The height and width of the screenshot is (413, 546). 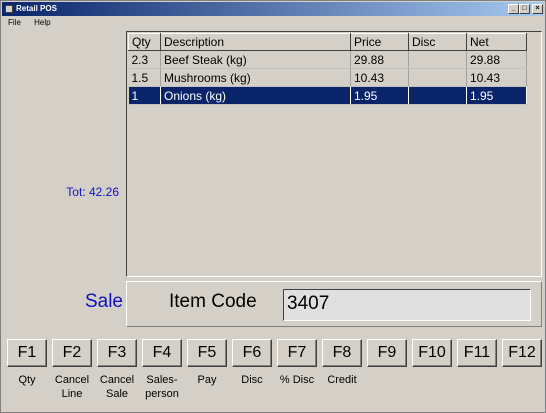 I want to click on f4-button: F4, so click(x=162, y=353).